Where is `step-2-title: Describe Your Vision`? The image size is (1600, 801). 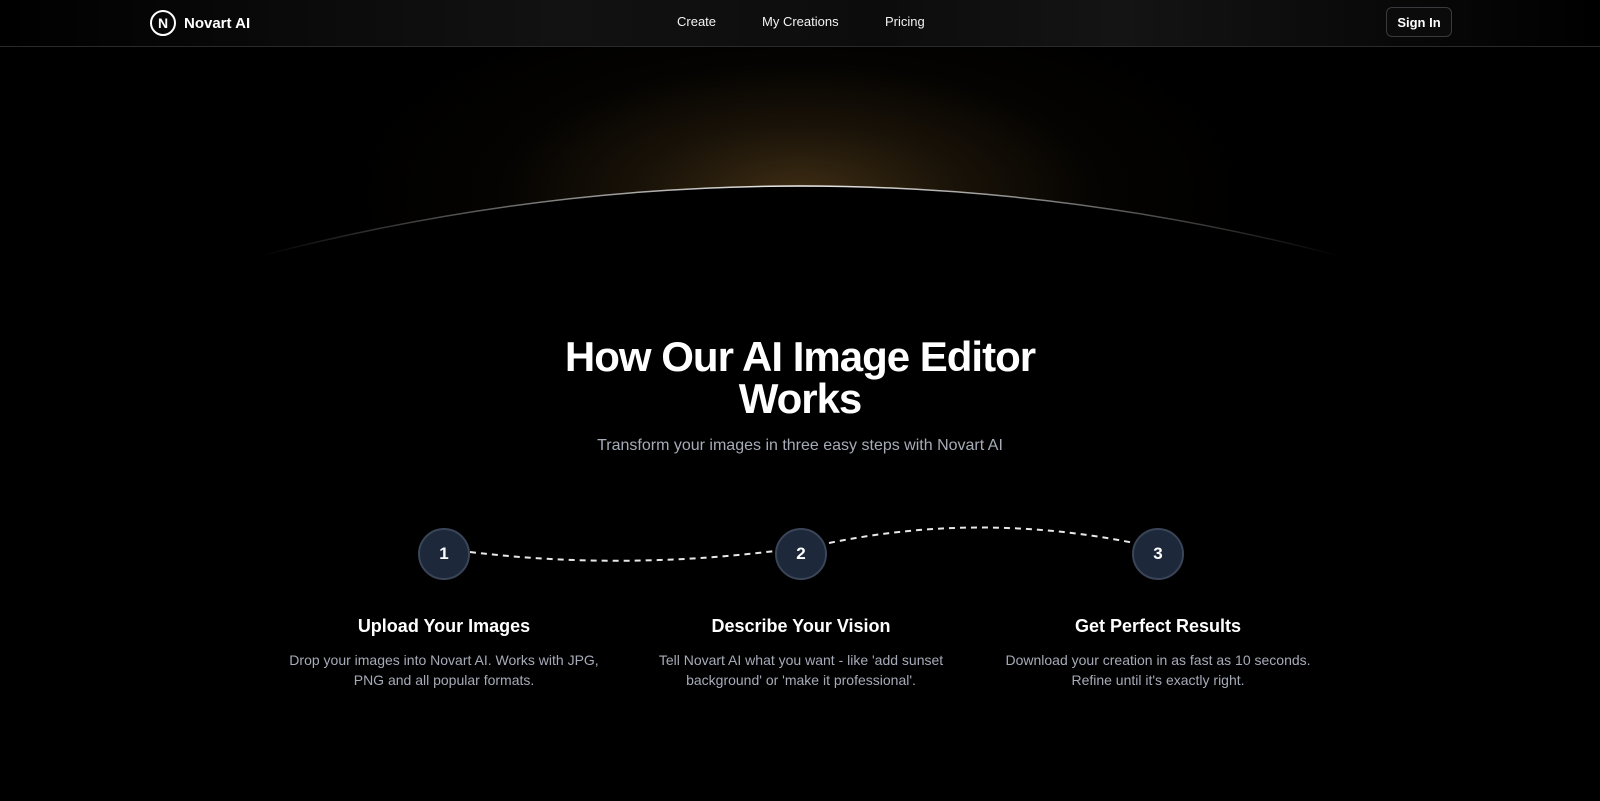
step-2-title: Describe Your Vision is located at coordinates (801, 626).